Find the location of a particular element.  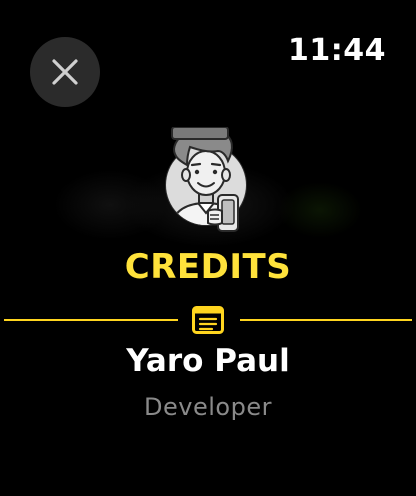

close-button is located at coordinates (65, 72).